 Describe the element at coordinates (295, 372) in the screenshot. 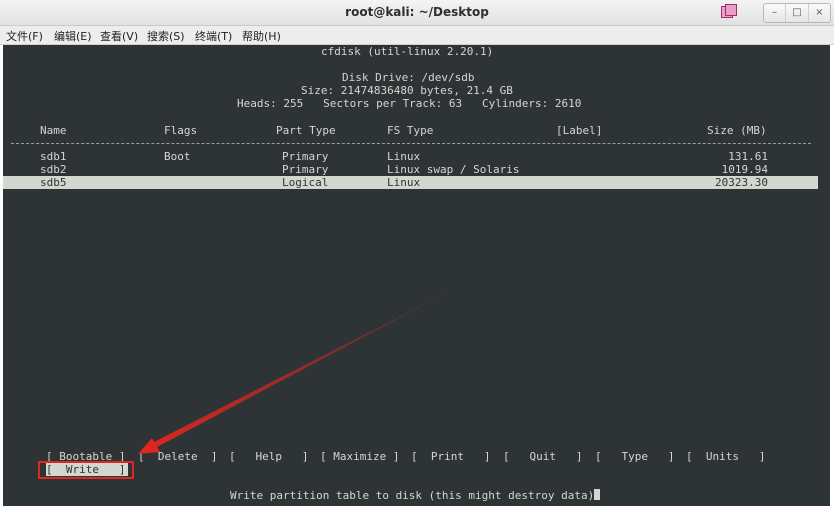

I see `annotation-arrow` at that location.